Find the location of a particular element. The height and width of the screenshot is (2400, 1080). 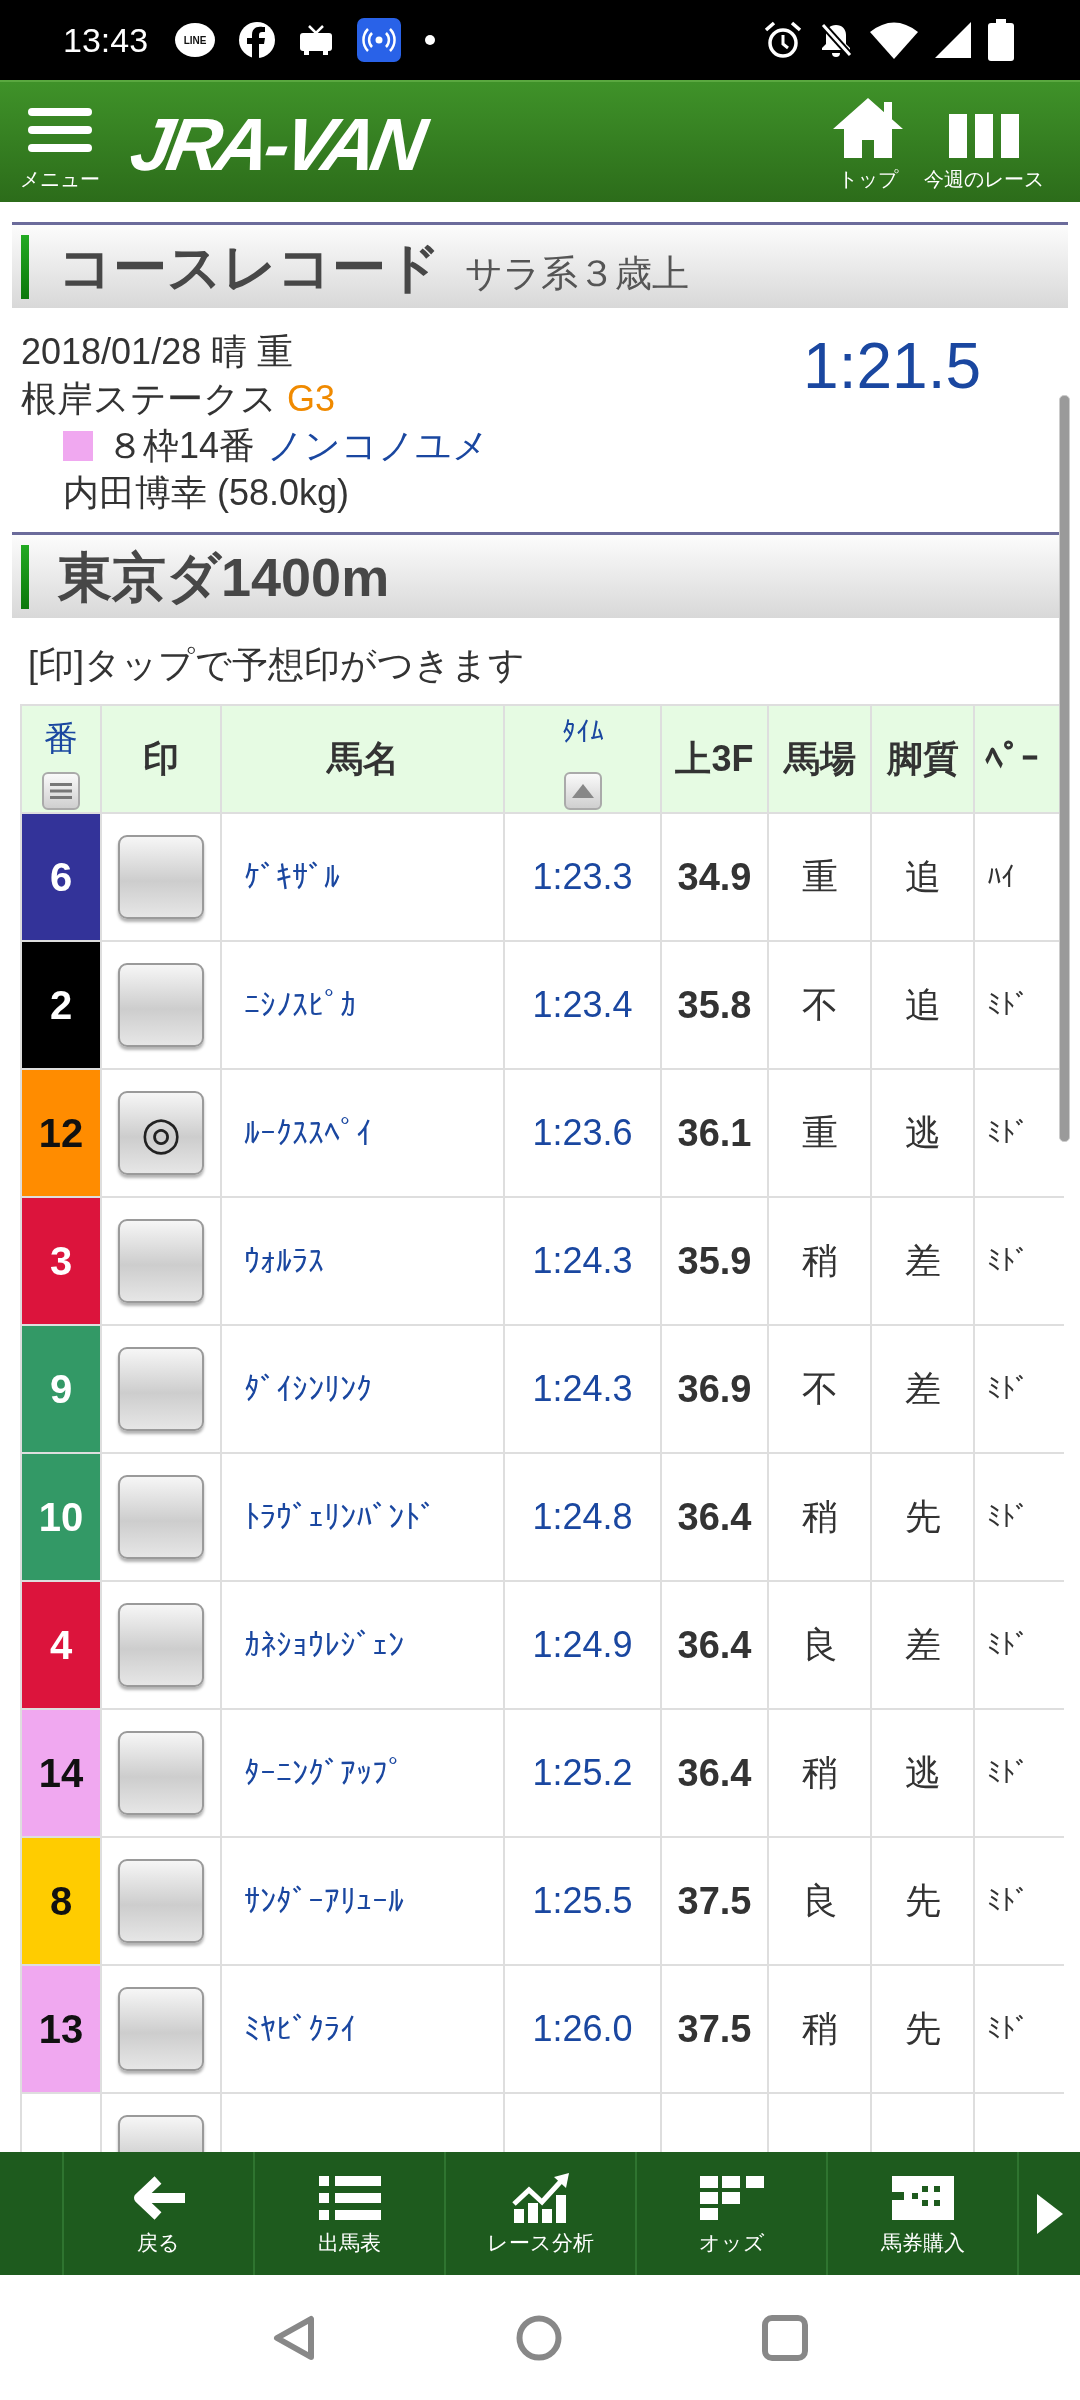

race-time-link: 1:23.3 is located at coordinates (582, 877).